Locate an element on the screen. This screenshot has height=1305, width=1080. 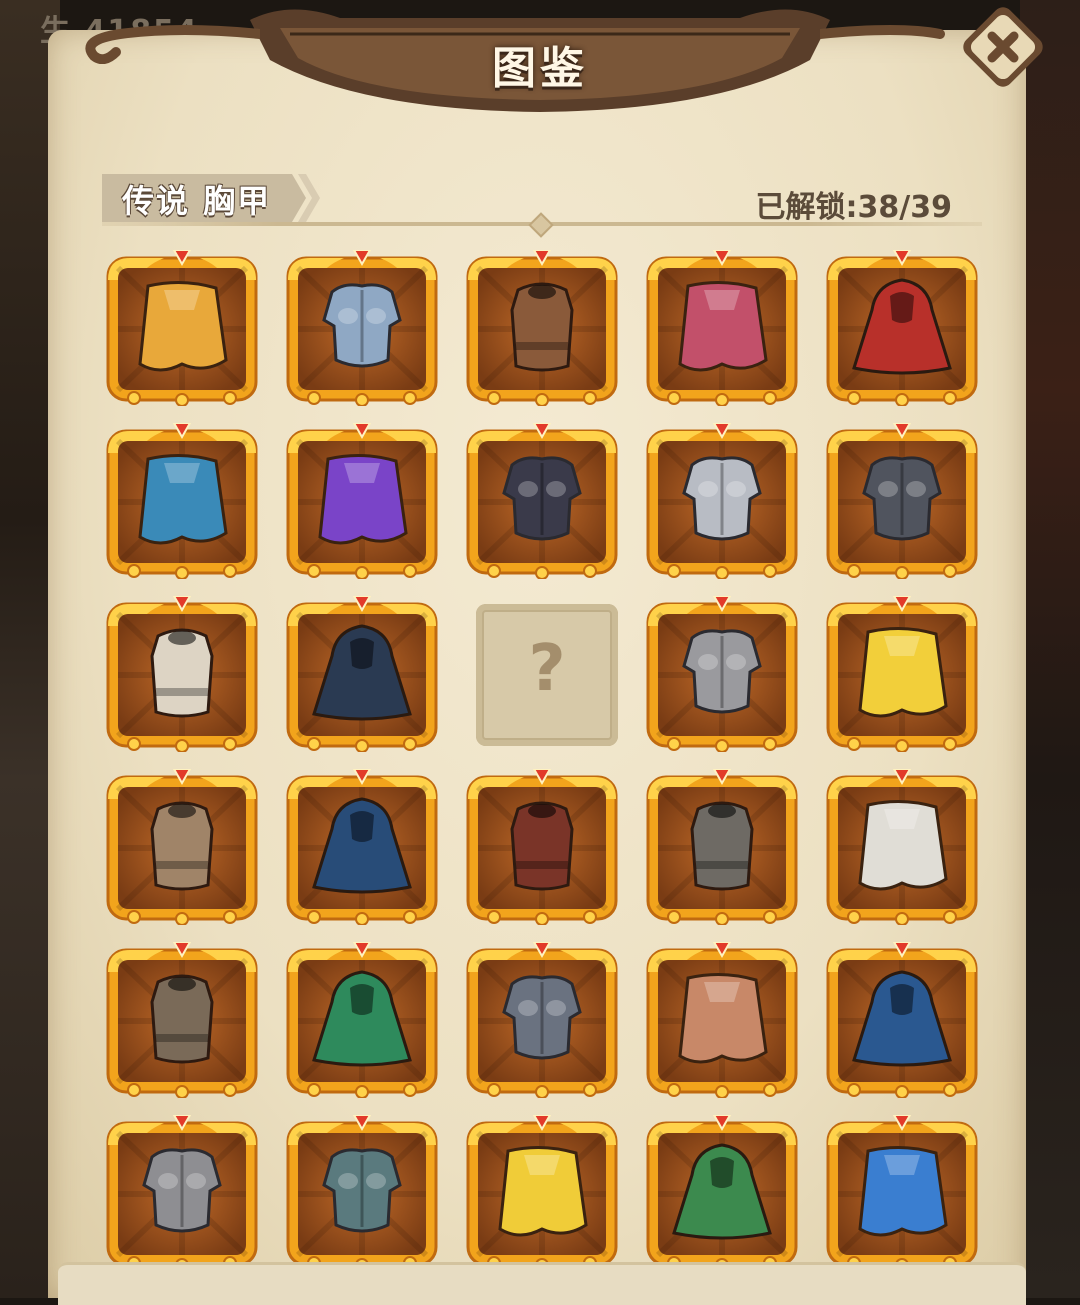
item-slot-leather-armor is located at coordinates (542, 328).